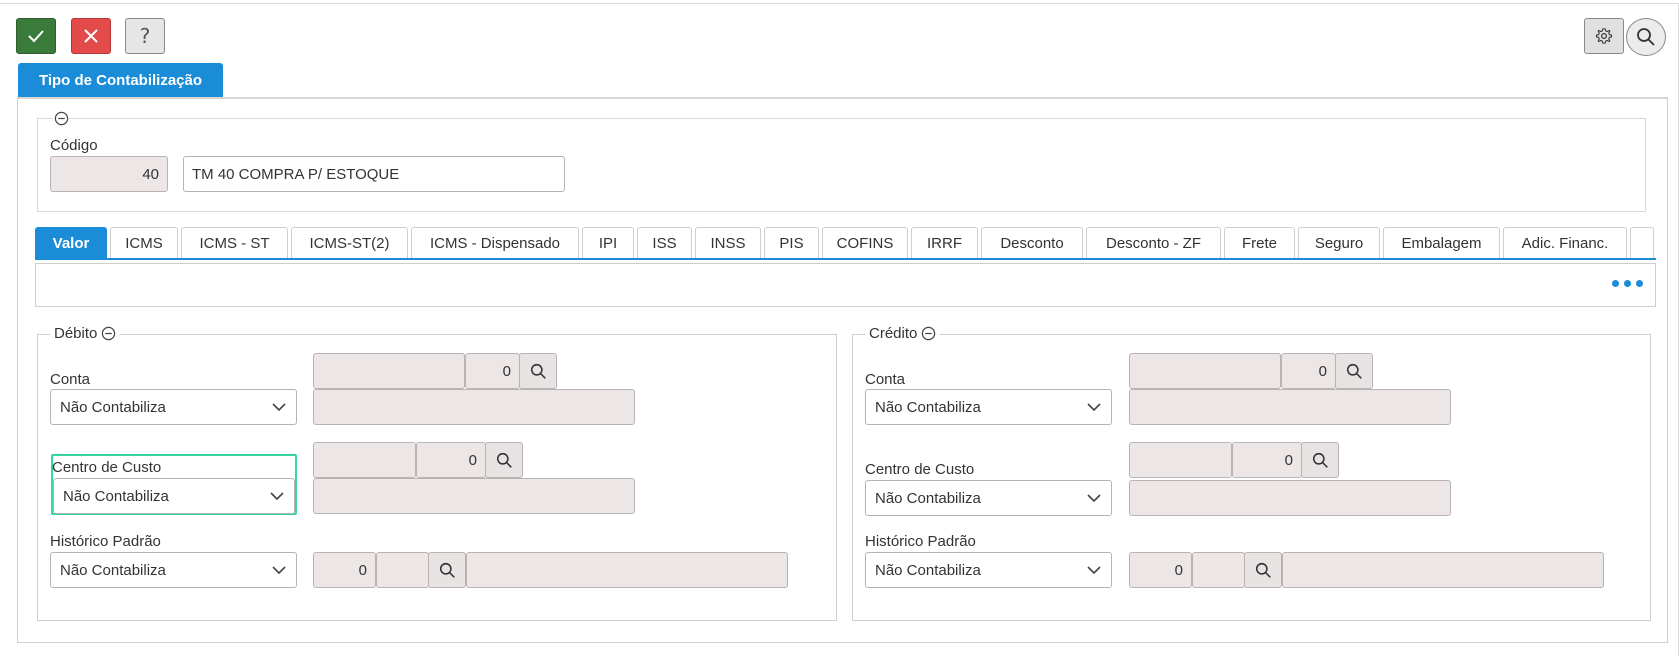  Describe the element at coordinates (107, 467) in the screenshot. I see `debito-centro-label: Centro de Custo` at that location.